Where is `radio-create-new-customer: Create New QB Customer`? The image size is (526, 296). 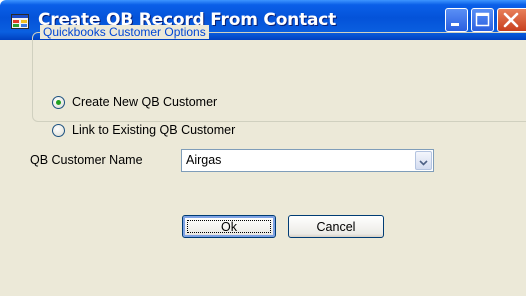
radio-create-new-customer: Create New QB Customer is located at coordinates (134, 102).